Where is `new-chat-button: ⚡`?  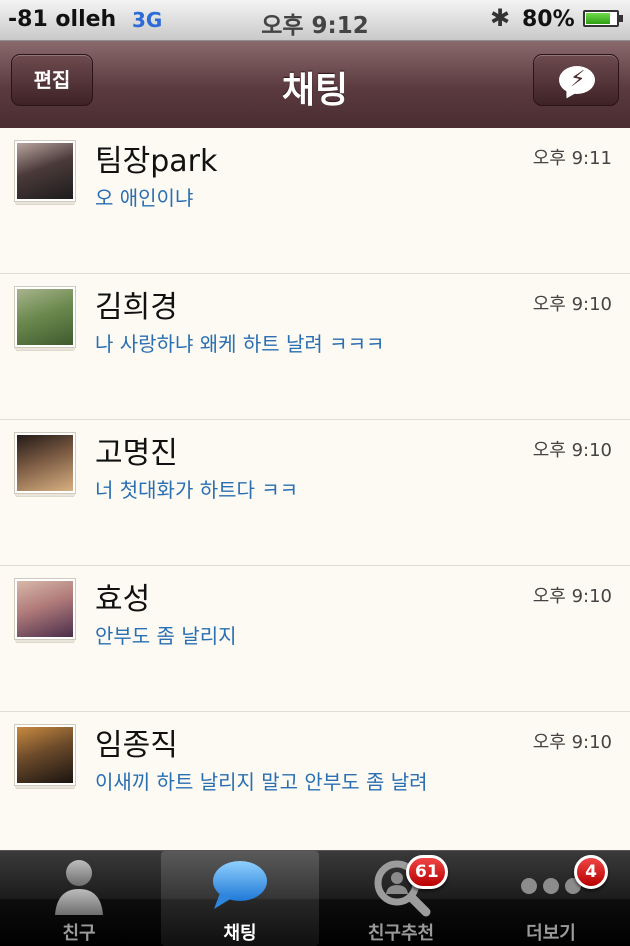
new-chat-button: ⚡ is located at coordinates (576, 80).